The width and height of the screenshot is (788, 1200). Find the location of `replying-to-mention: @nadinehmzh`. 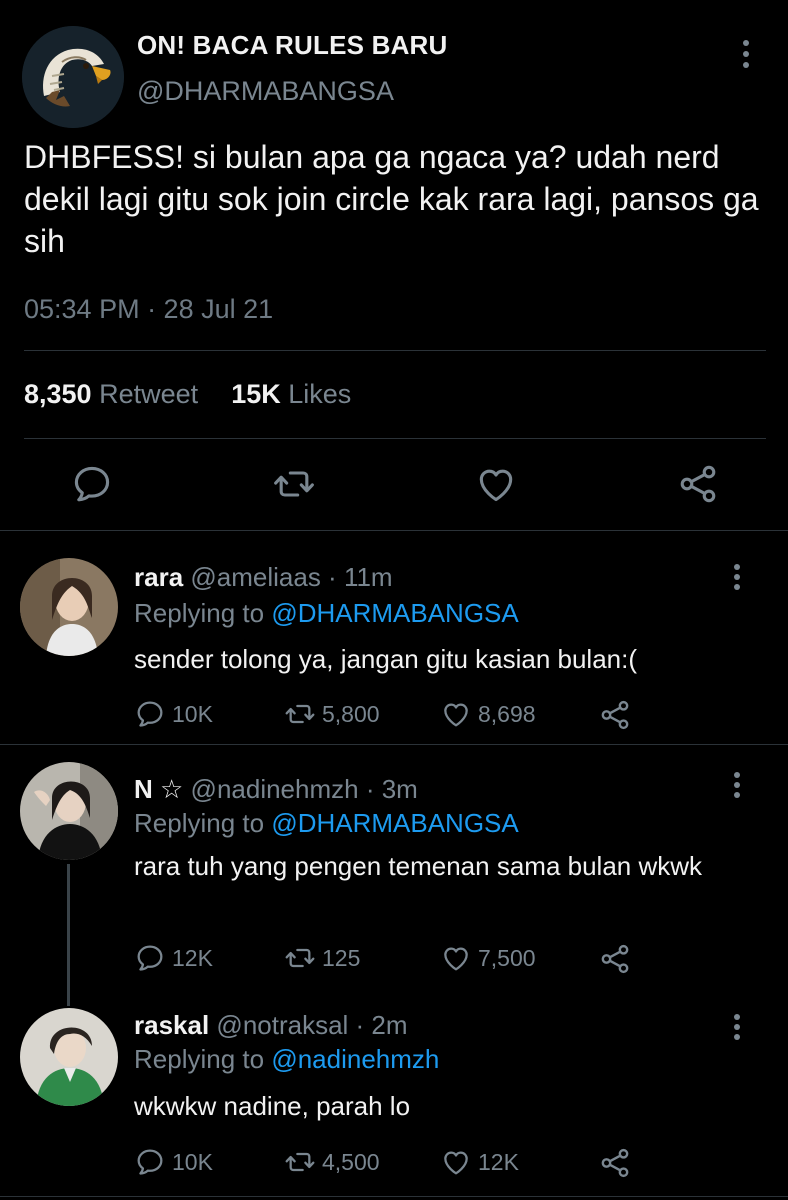

replying-to-mention: @nadinehmzh is located at coordinates (355, 1059).